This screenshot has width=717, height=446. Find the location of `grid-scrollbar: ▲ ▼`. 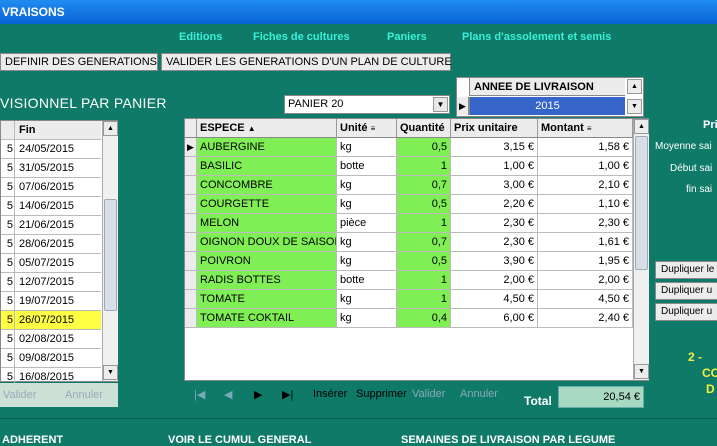

grid-scrollbar: ▲ ▼ is located at coordinates (641, 249).